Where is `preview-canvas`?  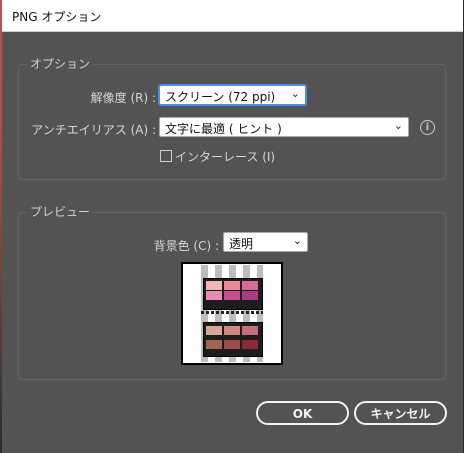
preview-canvas is located at coordinates (232, 313).